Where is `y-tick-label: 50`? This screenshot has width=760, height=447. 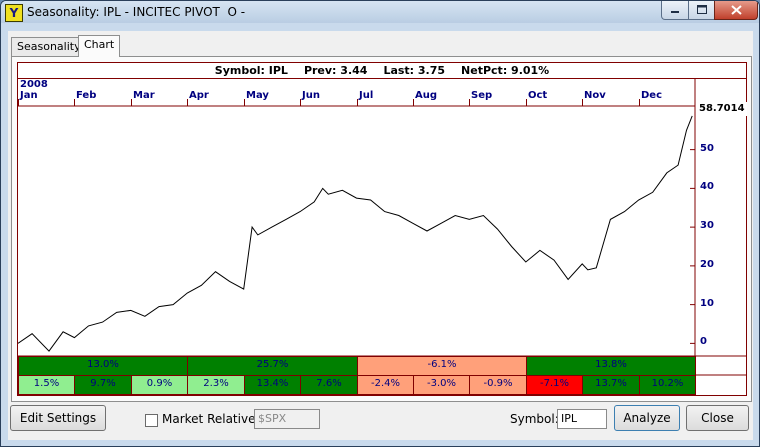
y-tick-label: 50 is located at coordinates (707, 148).